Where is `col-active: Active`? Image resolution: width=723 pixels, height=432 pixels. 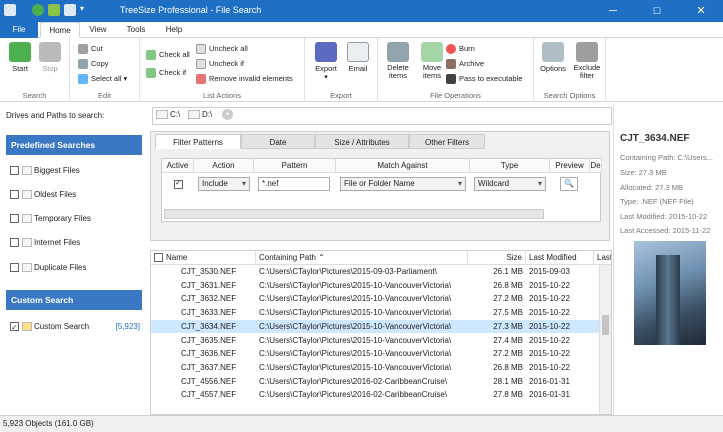 col-active: Active is located at coordinates (178, 166).